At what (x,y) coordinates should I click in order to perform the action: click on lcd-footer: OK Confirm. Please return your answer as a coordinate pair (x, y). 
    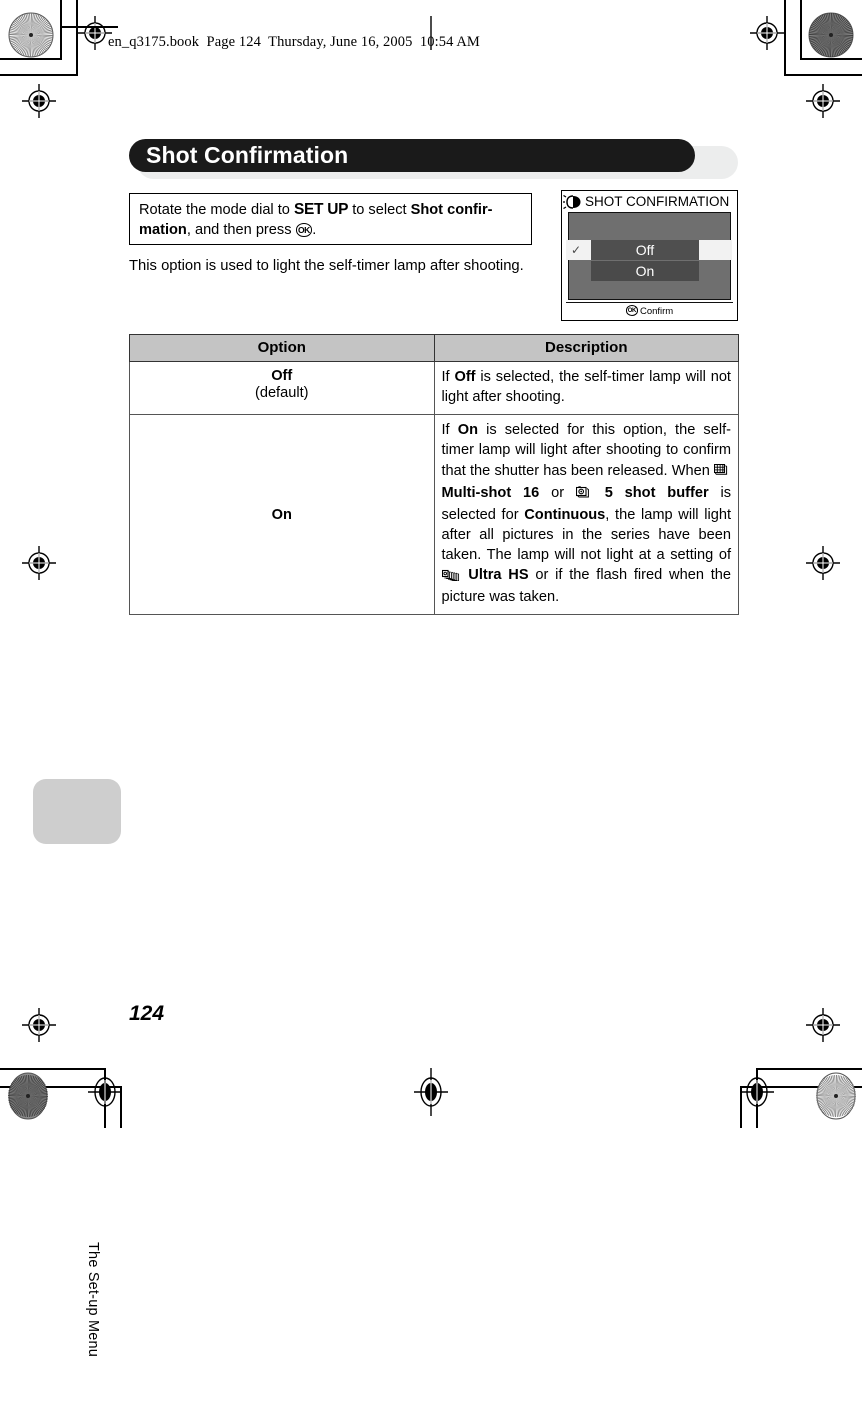
    Looking at the image, I should click on (649, 311).